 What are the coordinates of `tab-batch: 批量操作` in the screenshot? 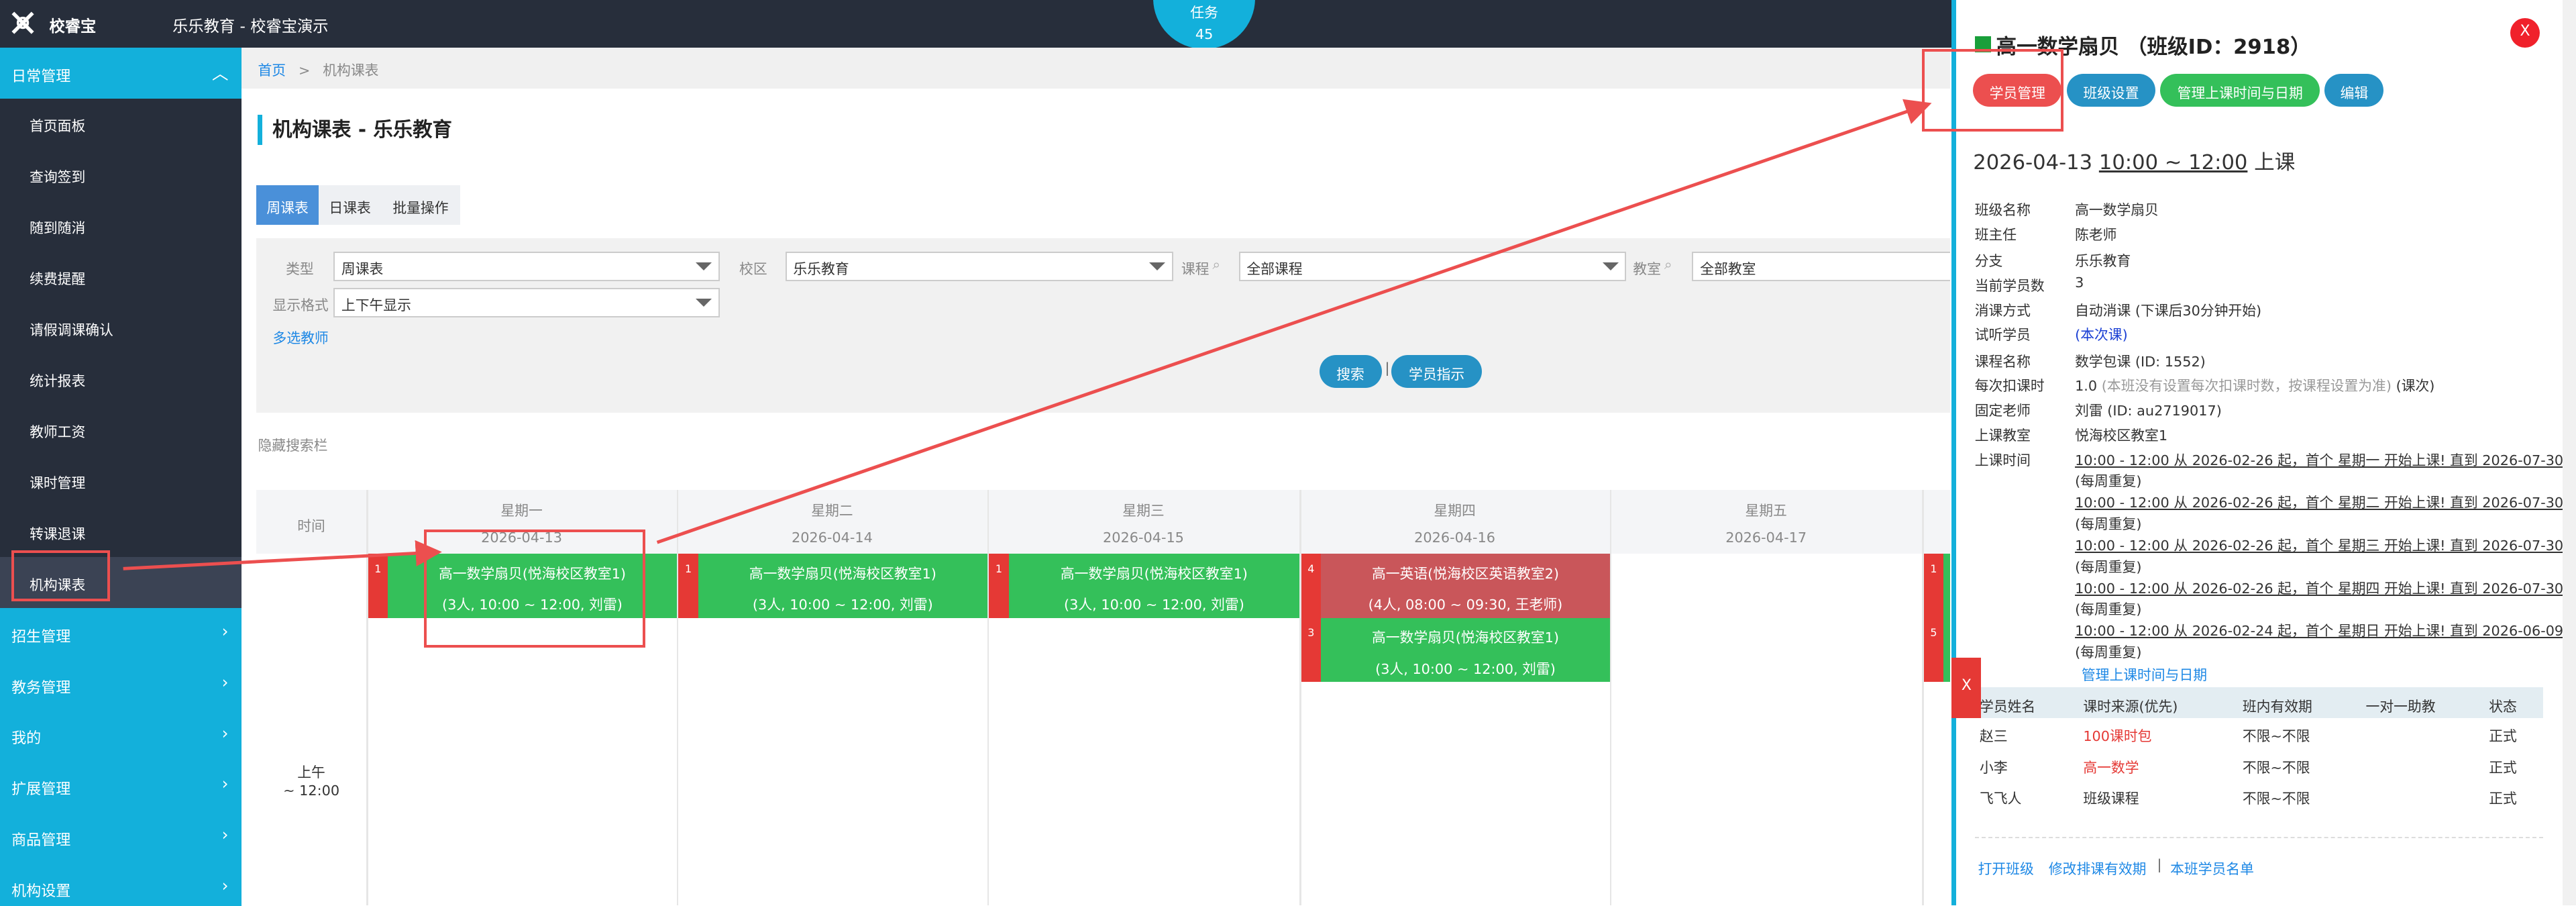 It's located at (420, 205).